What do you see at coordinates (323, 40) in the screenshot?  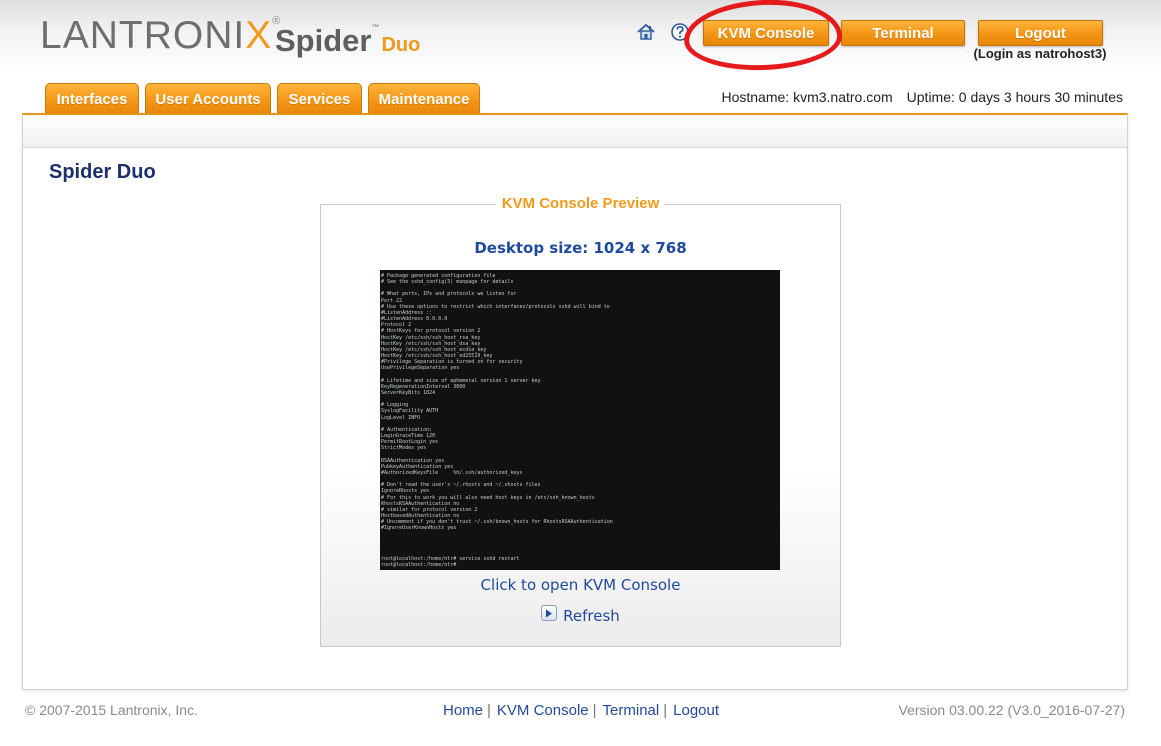 I see `logo-product-text: Spider` at bounding box center [323, 40].